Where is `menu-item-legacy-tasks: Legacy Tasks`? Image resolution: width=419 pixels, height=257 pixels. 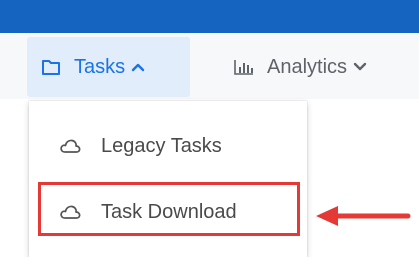
menu-item-legacy-tasks: Legacy Tasks is located at coordinates (168, 146).